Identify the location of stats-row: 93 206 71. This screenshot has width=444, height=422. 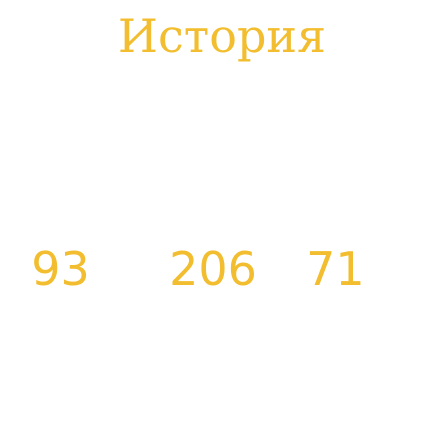
(222, 269).